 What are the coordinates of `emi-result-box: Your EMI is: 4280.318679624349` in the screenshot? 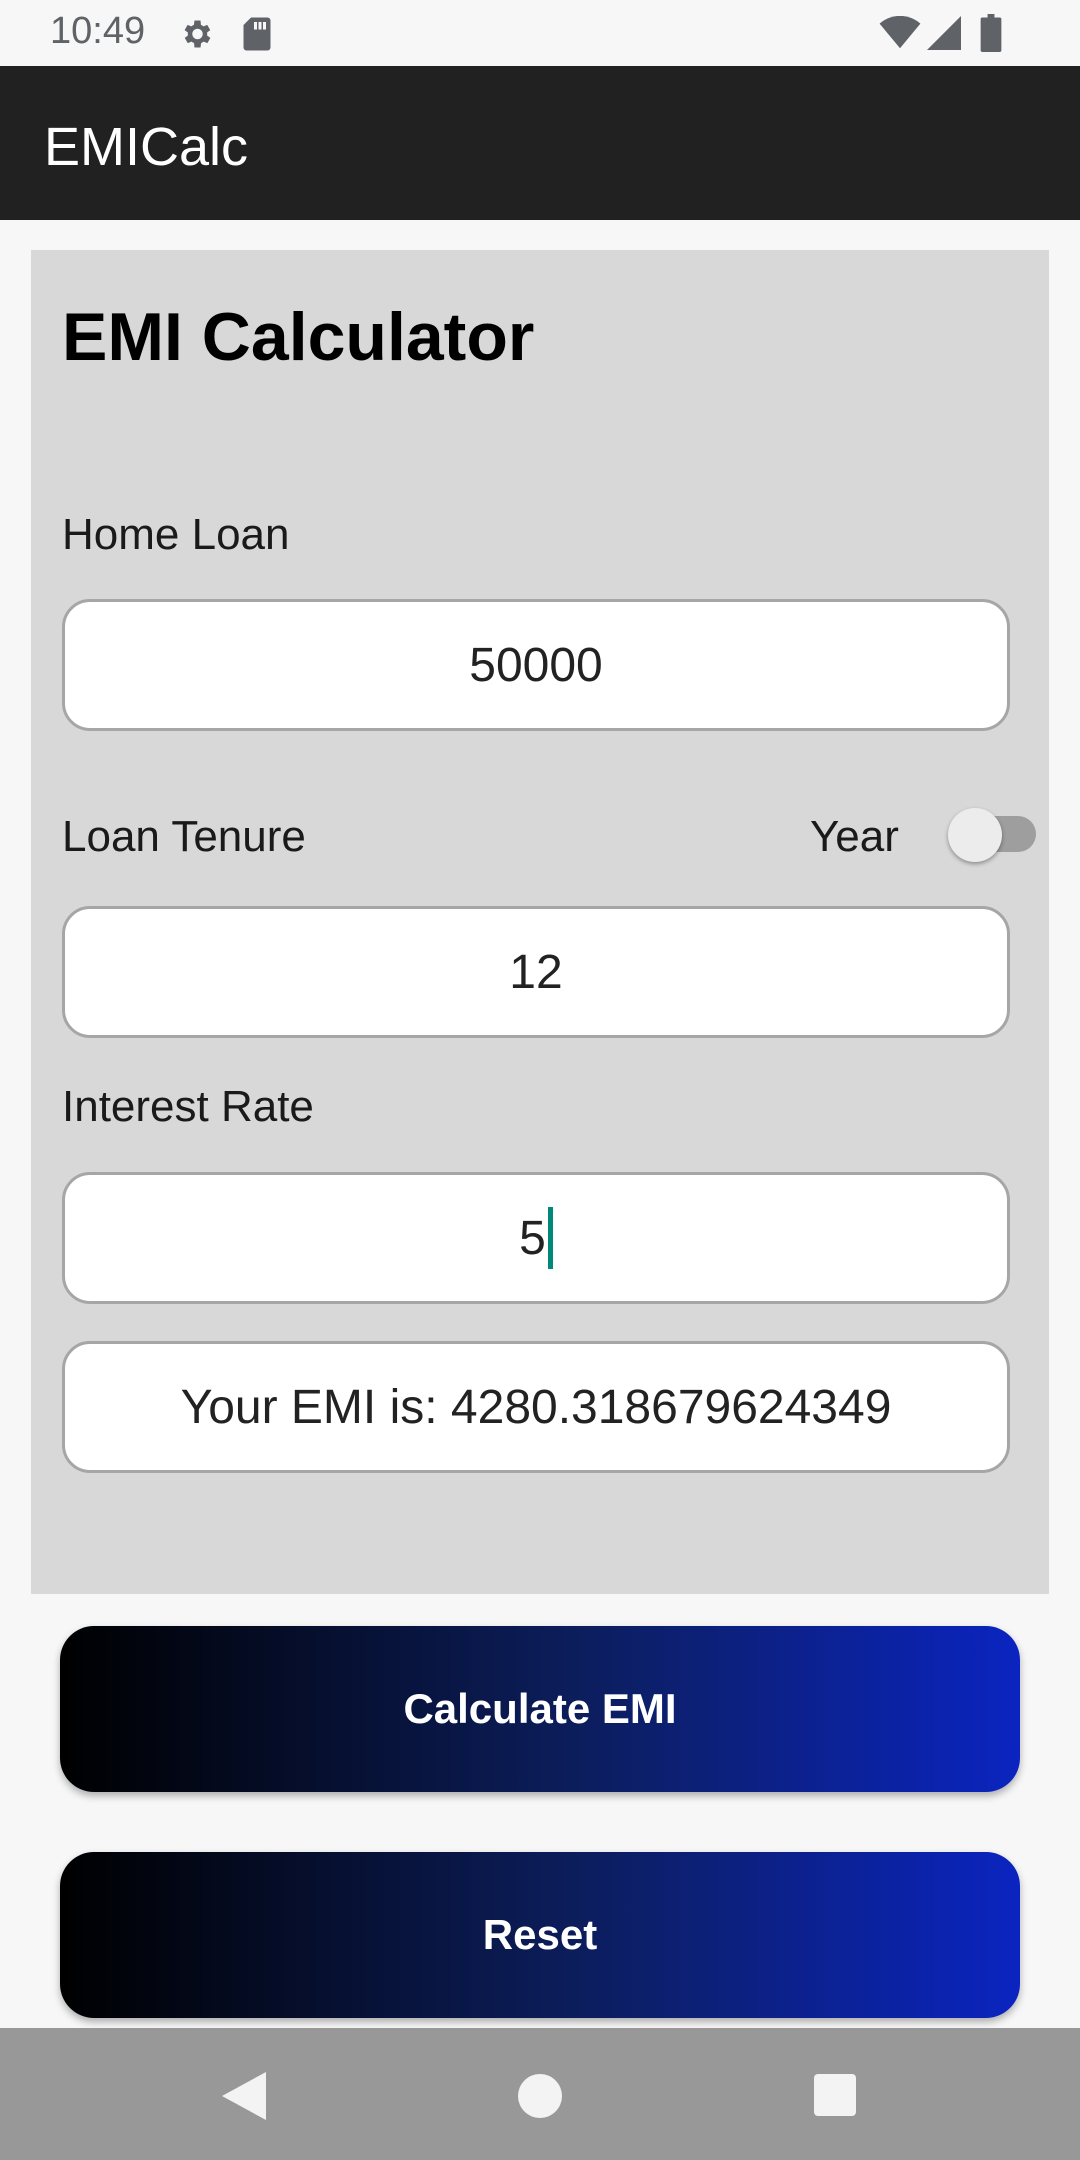 It's located at (536, 1407).